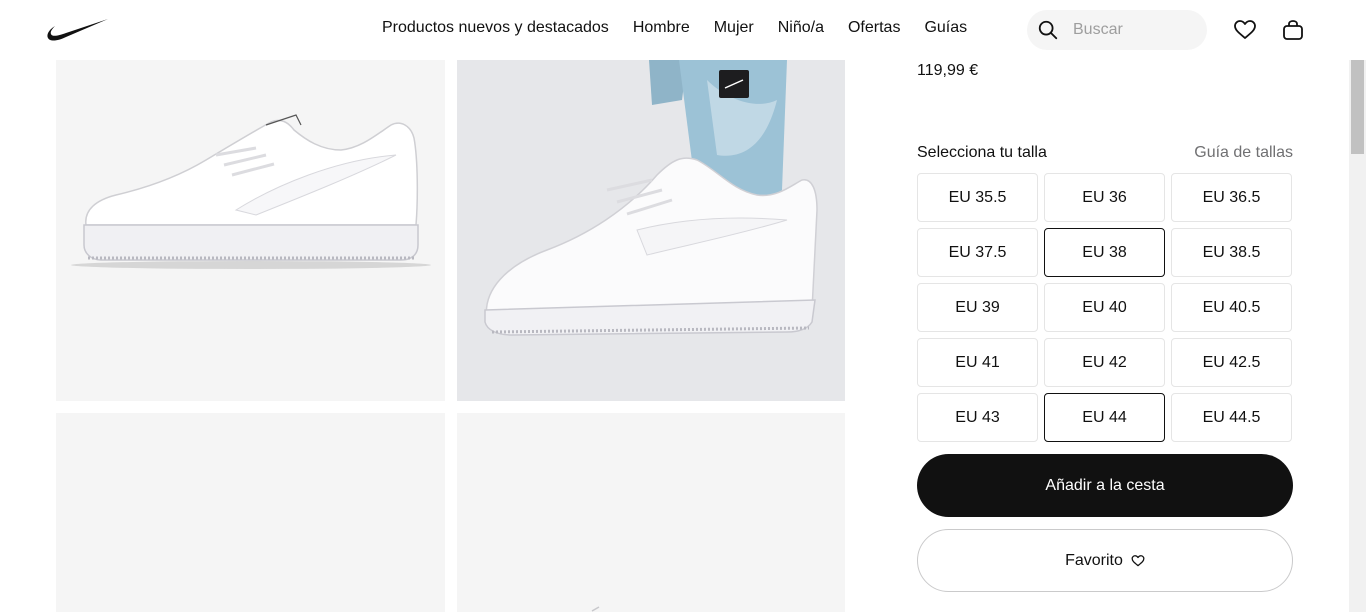  I want to click on sneaker-side-image, so click(251, 191).